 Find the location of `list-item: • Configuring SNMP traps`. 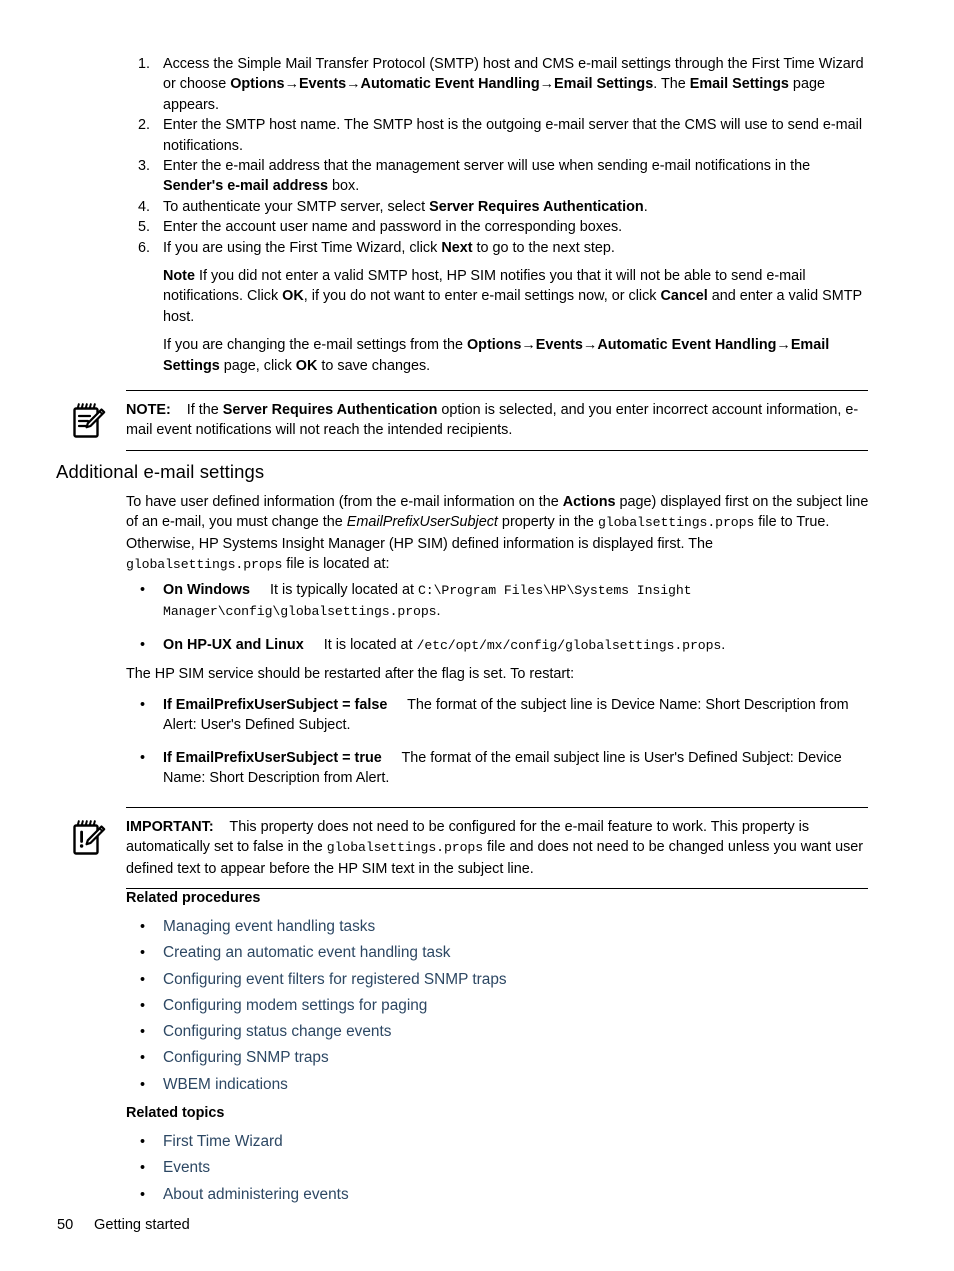

list-item: • Configuring SNMP traps is located at coordinates (316, 1058).